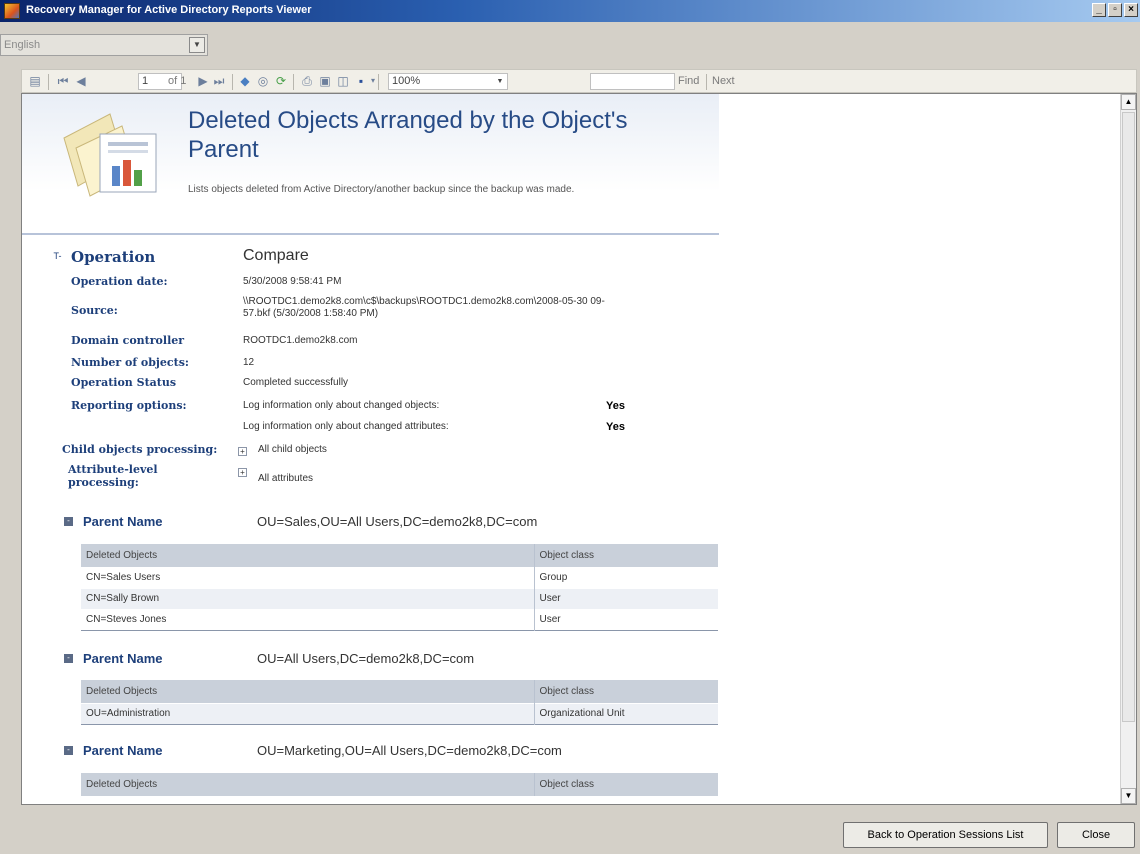 This screenshot has height=854, width=1140. I want to click on attribute-level-value: All attributes, so click(286, 478).